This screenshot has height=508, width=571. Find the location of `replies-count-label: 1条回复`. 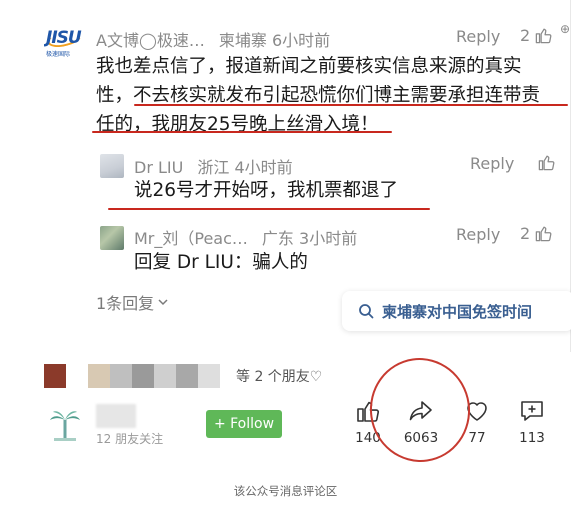

replies-count-label: 1条回复 is located at coordinates (125, 303).